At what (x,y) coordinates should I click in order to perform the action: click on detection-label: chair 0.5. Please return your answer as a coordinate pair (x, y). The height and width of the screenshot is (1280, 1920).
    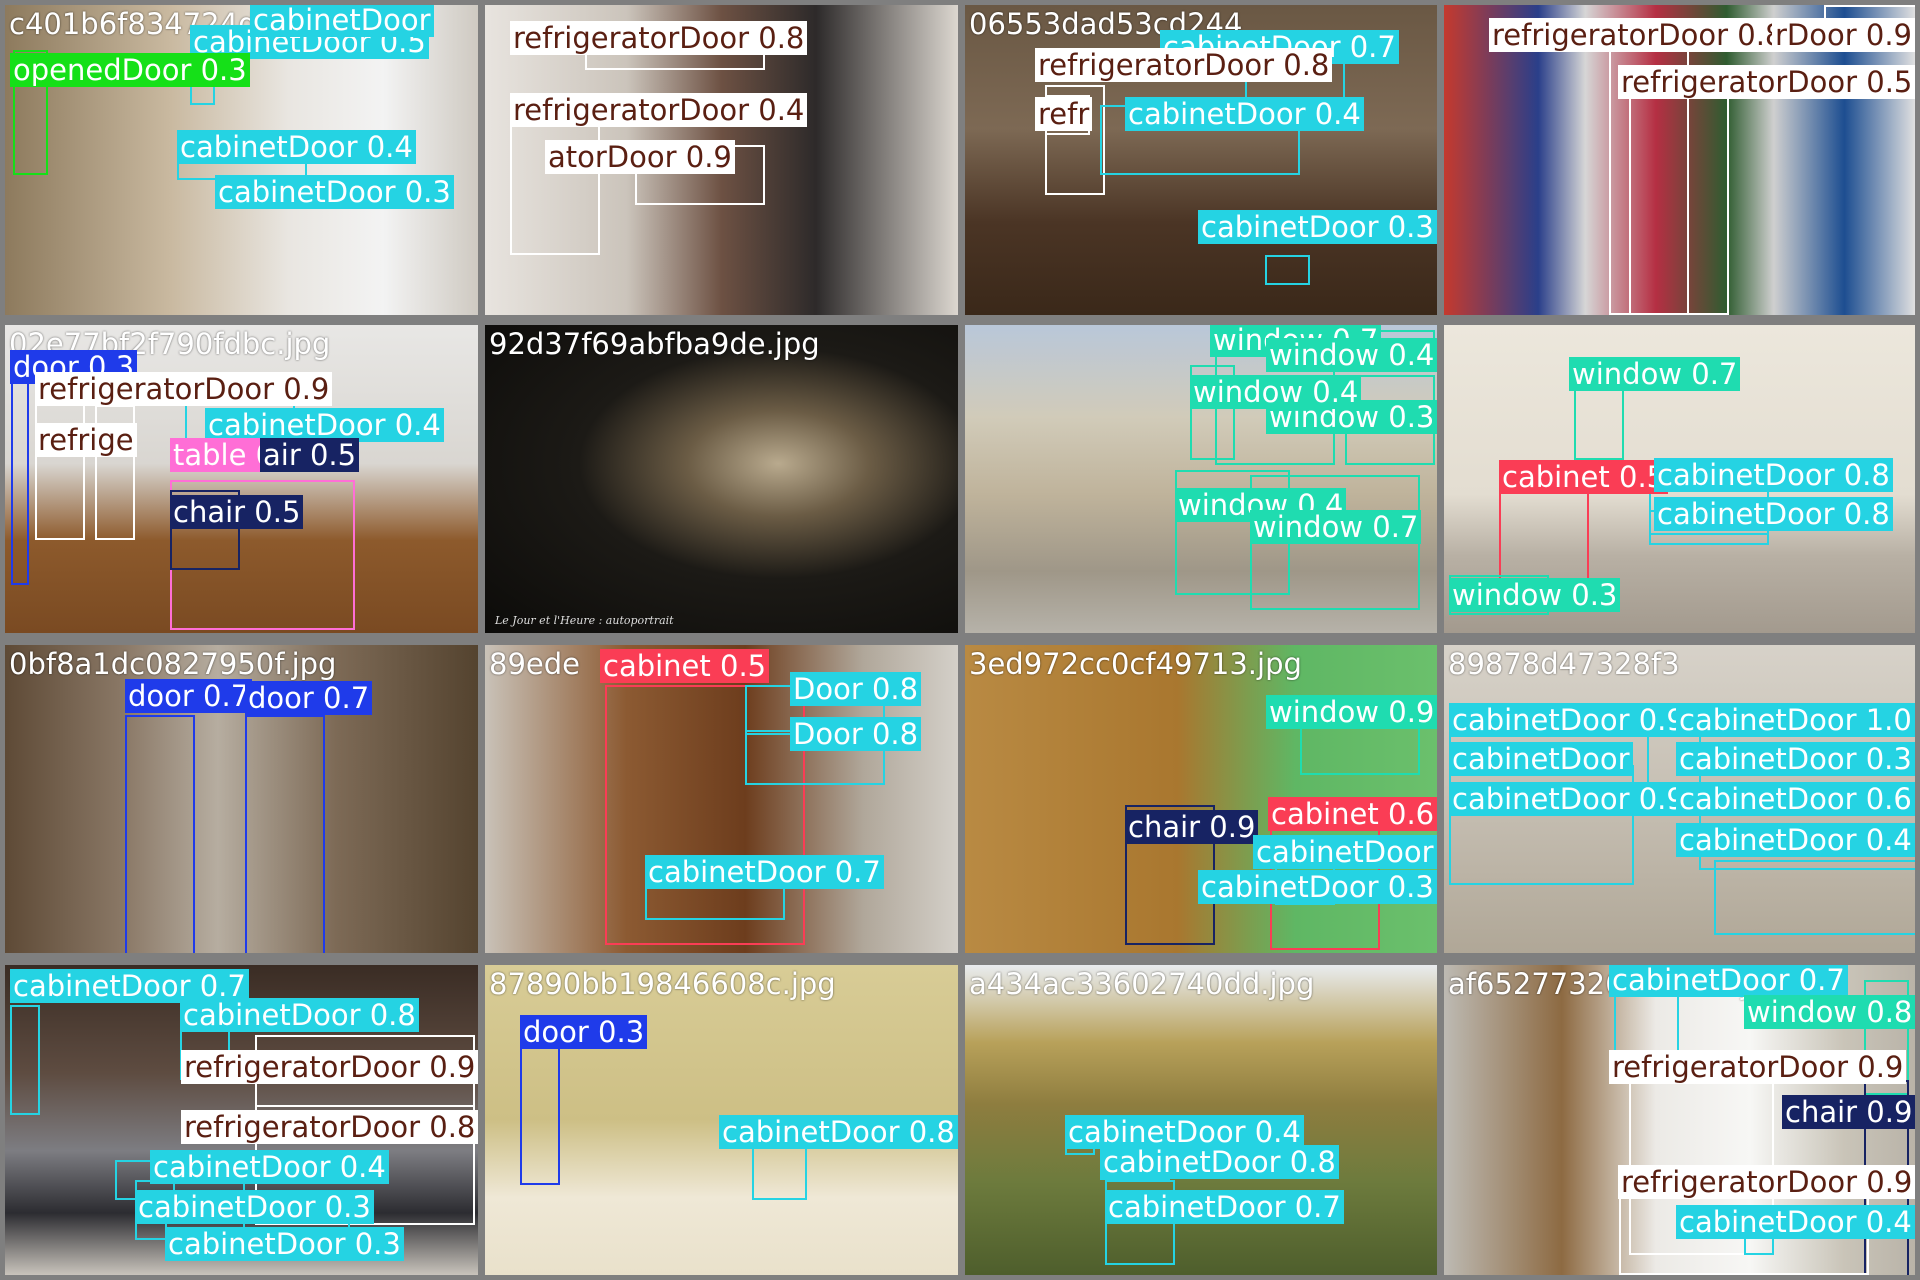
    Looking at the image, I should click on (237, 512).